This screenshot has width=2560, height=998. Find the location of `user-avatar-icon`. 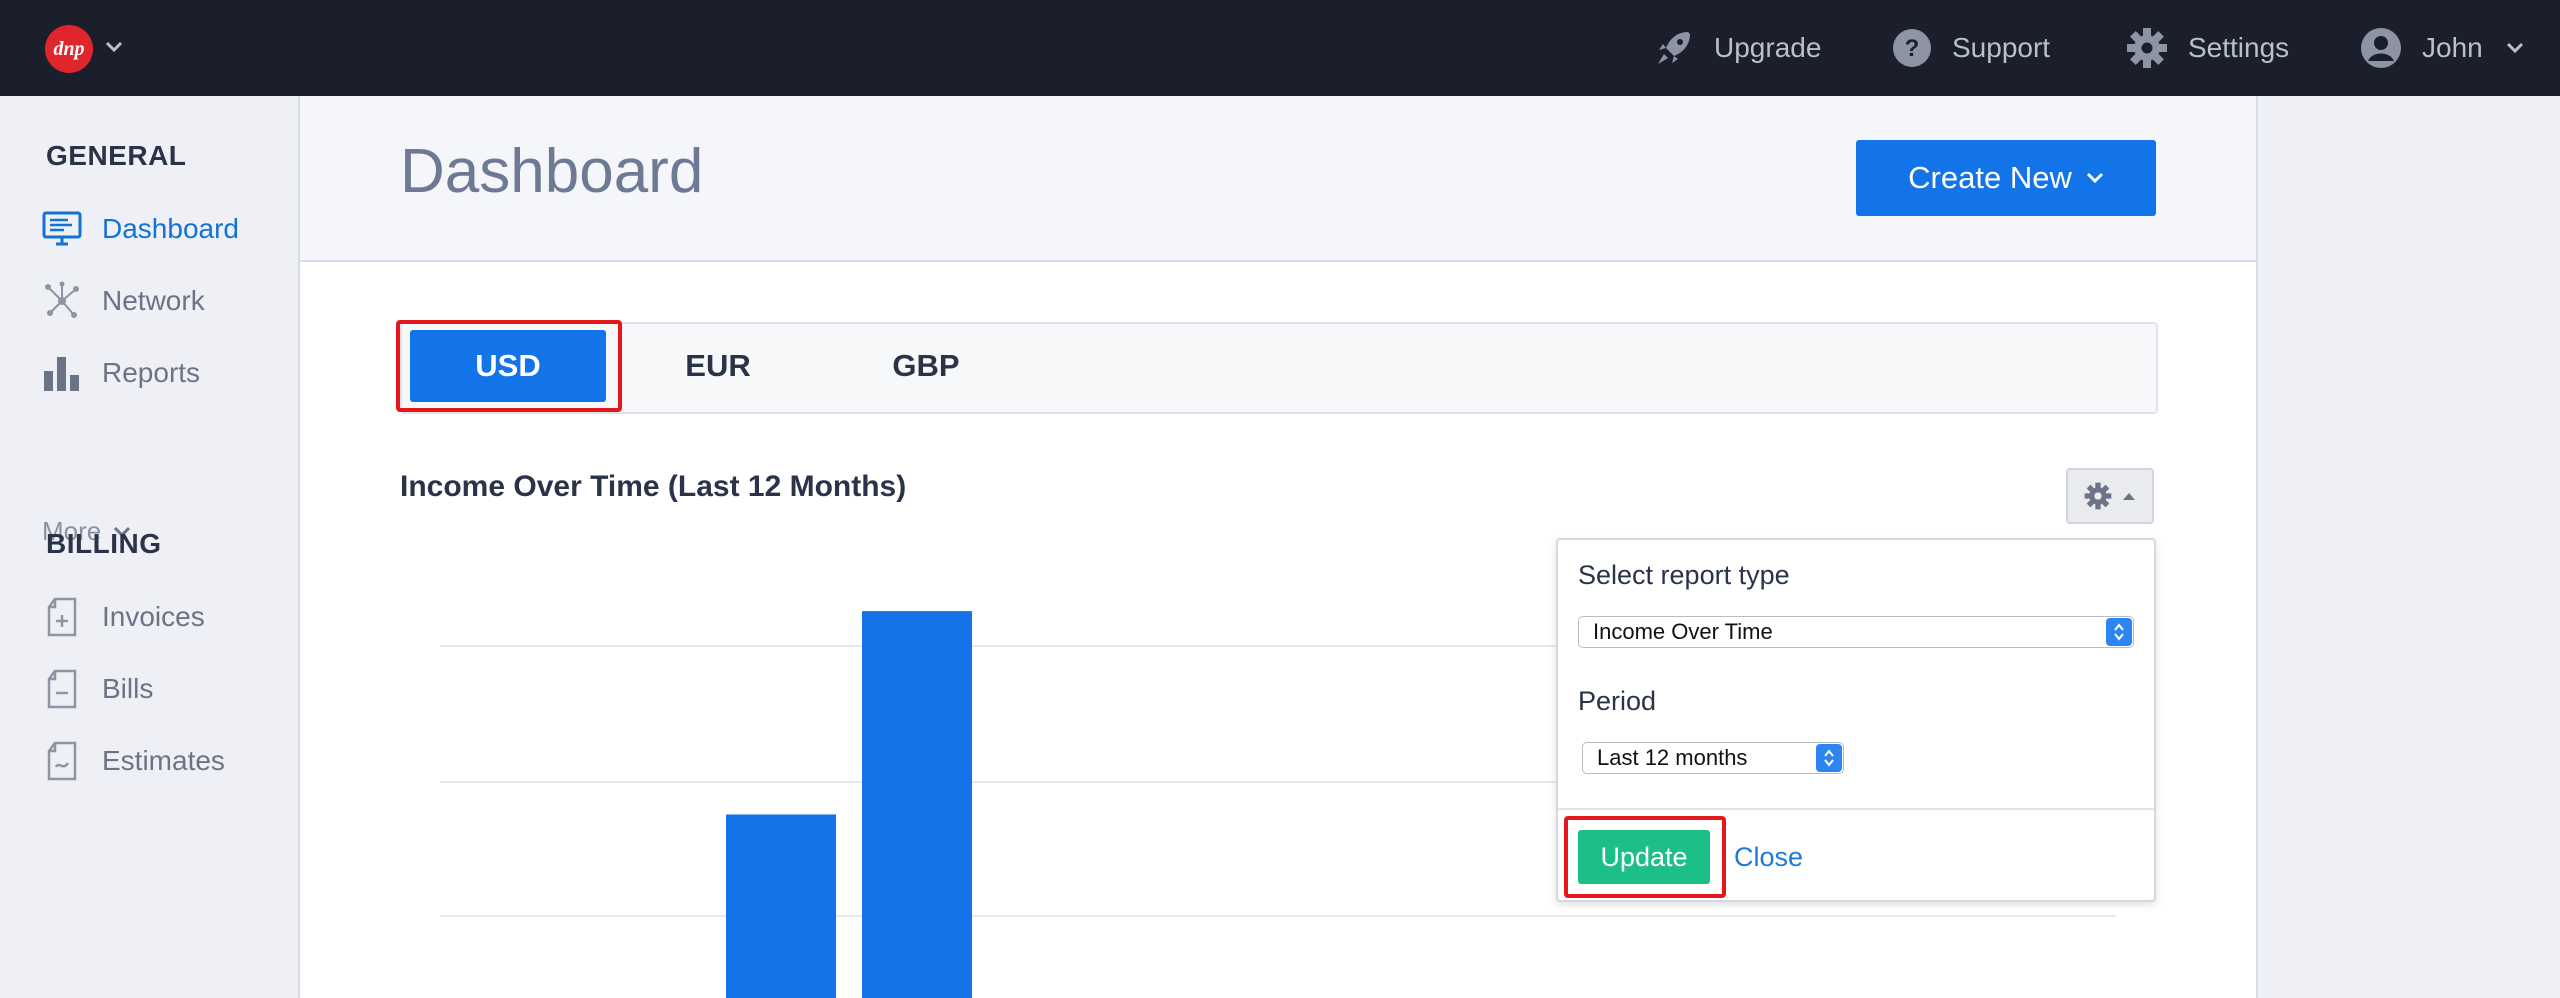

user-avatar-icon is located at coordinates (2381, 48).